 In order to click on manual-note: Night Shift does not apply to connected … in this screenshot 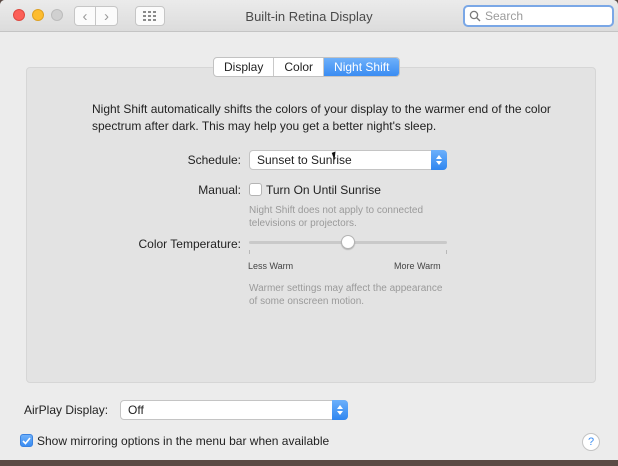, I will do `click(336, 217)`.